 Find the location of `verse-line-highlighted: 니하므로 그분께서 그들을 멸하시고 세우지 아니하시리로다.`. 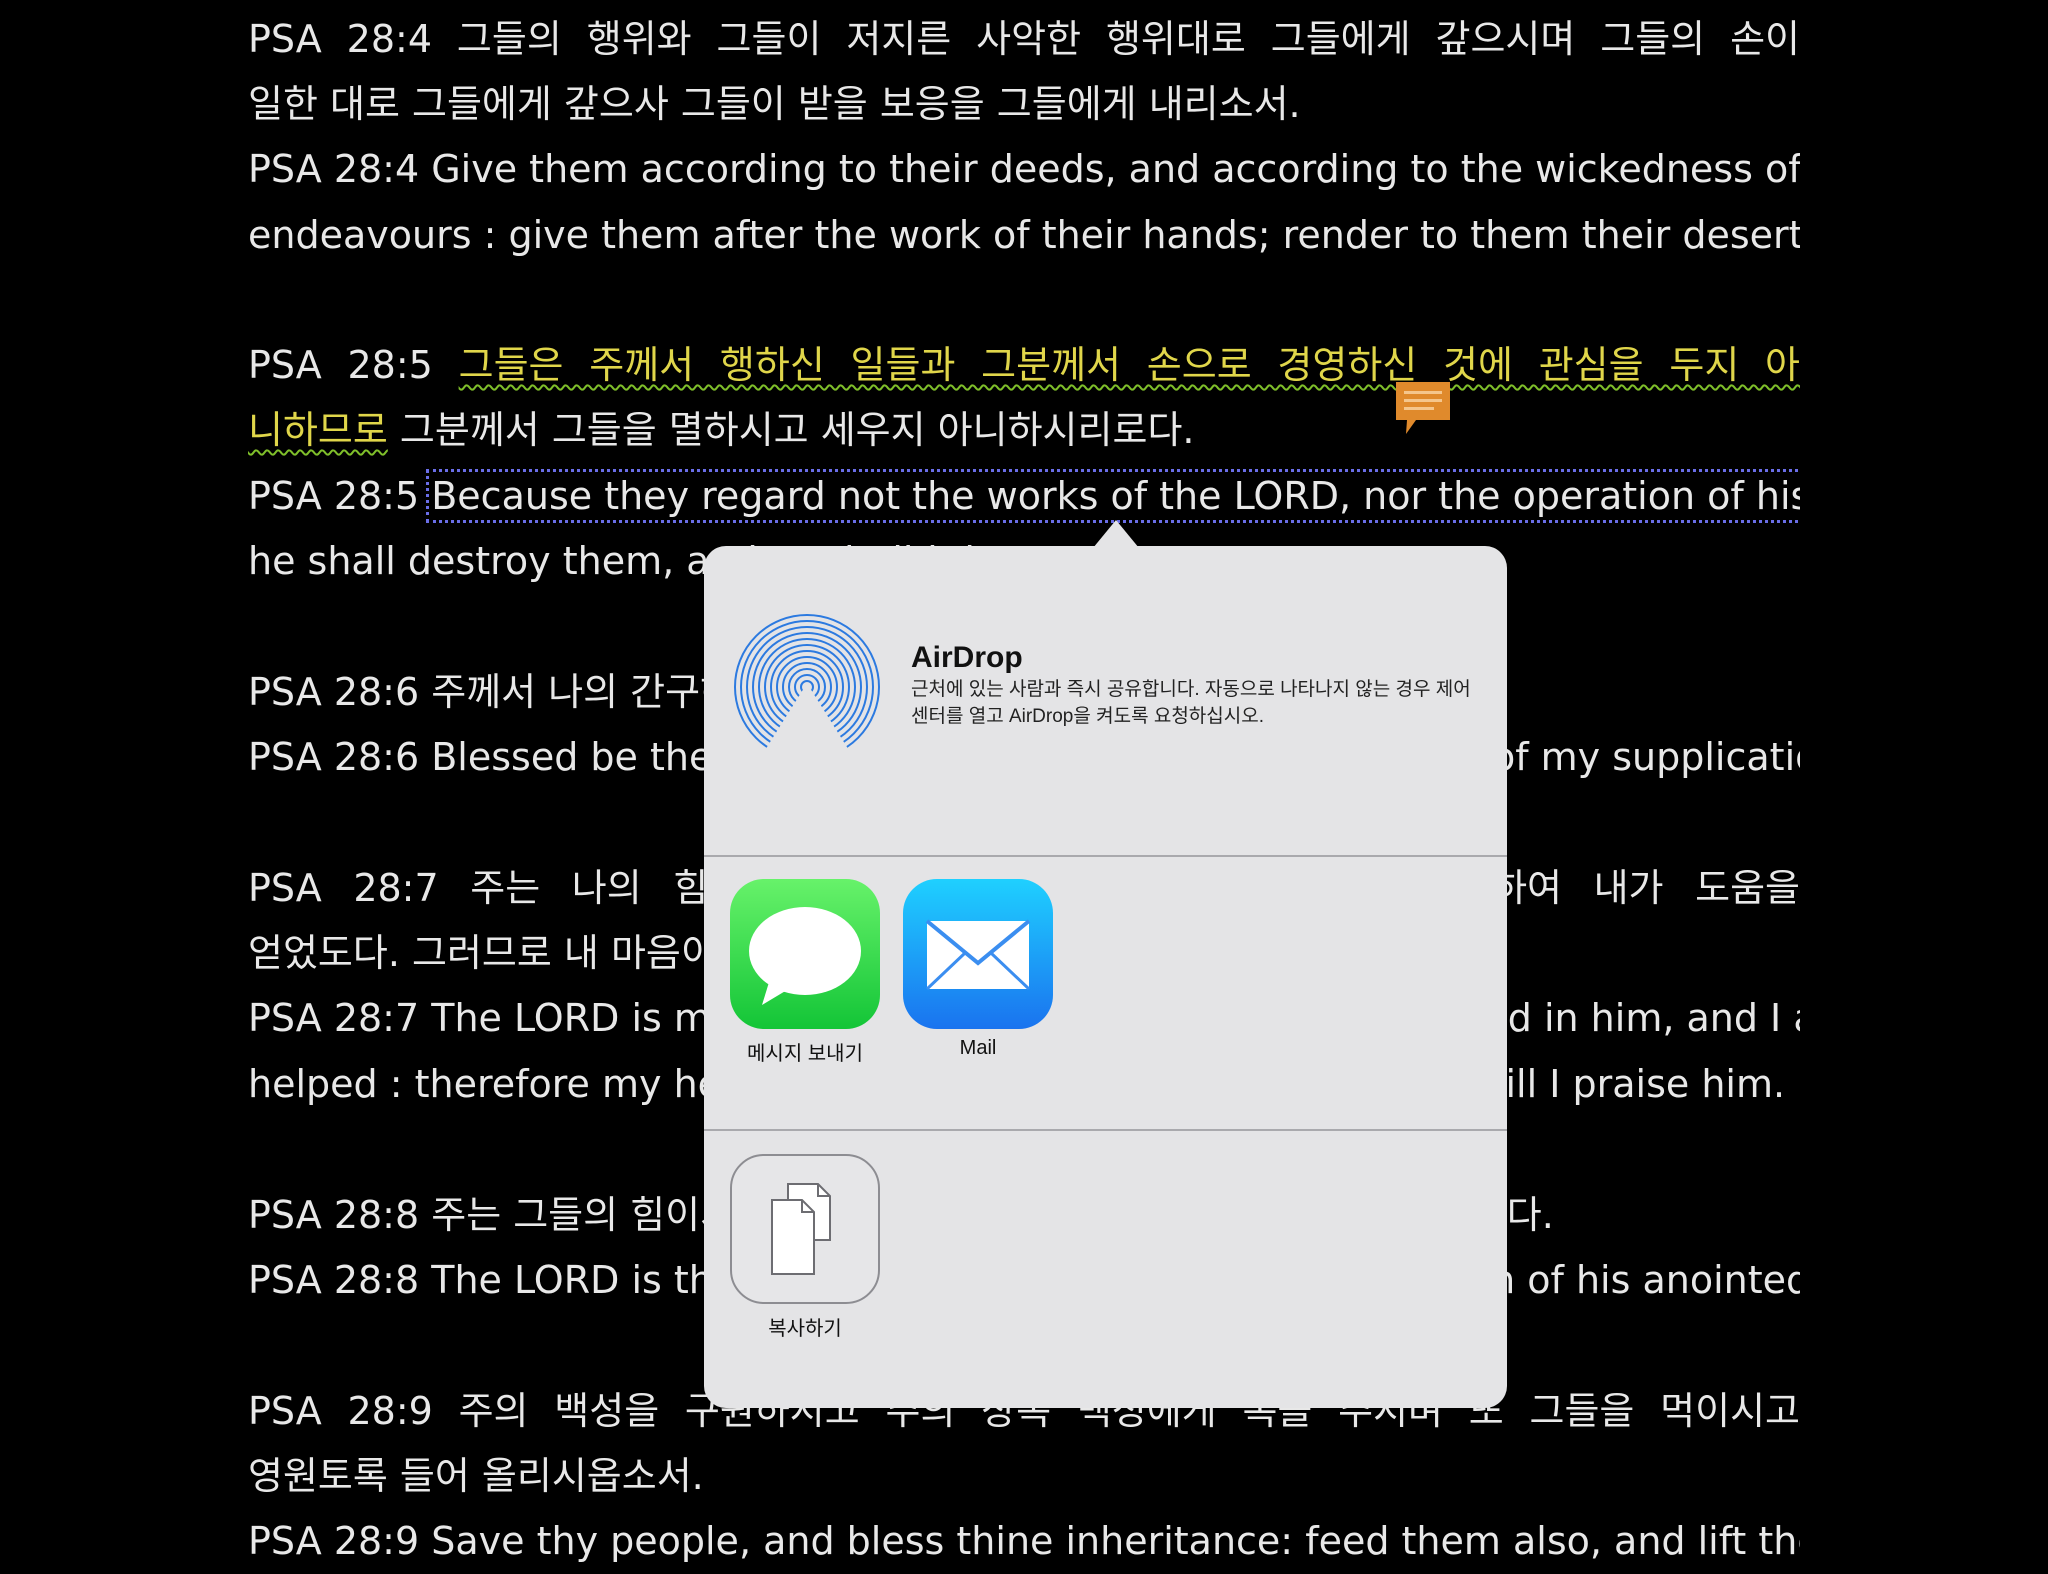

verse-line-highlighted: 니하므로 그분께서 그들을 멸하시고 세우지 아니하시리로다. is located at coordinates (1024, 430).